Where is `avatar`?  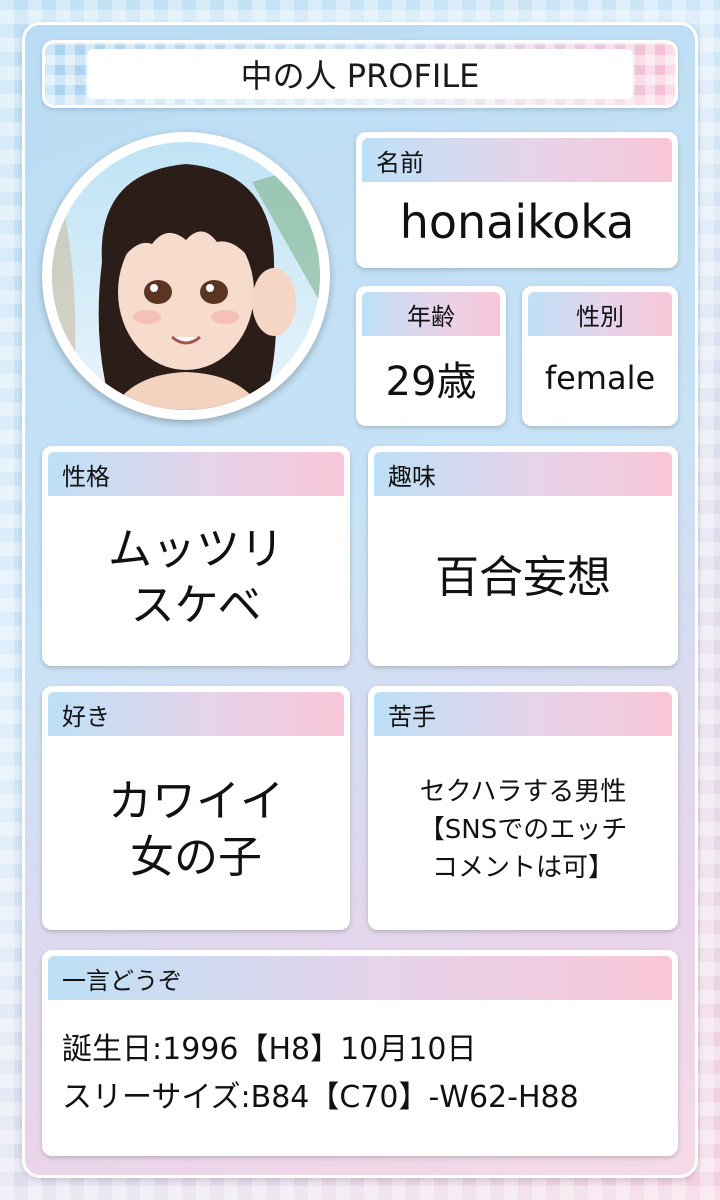
avatar is located at coordinates (186, 276).